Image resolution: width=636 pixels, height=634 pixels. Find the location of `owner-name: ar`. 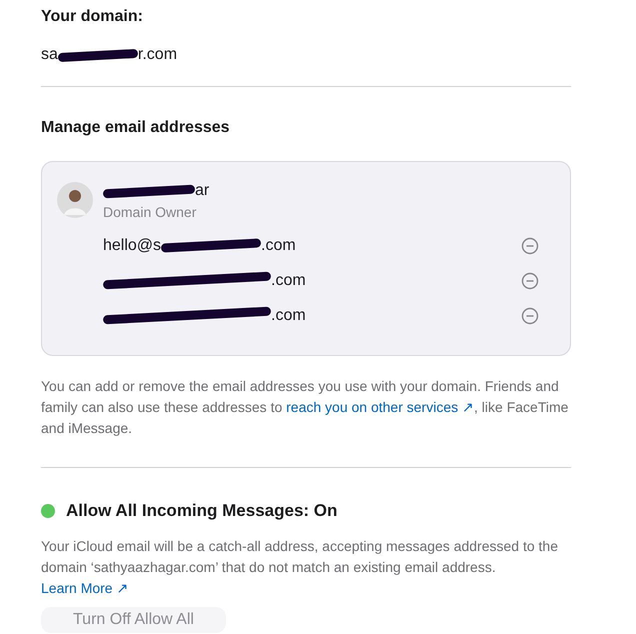

owner-name: ar is located at coordinates (202, 191).